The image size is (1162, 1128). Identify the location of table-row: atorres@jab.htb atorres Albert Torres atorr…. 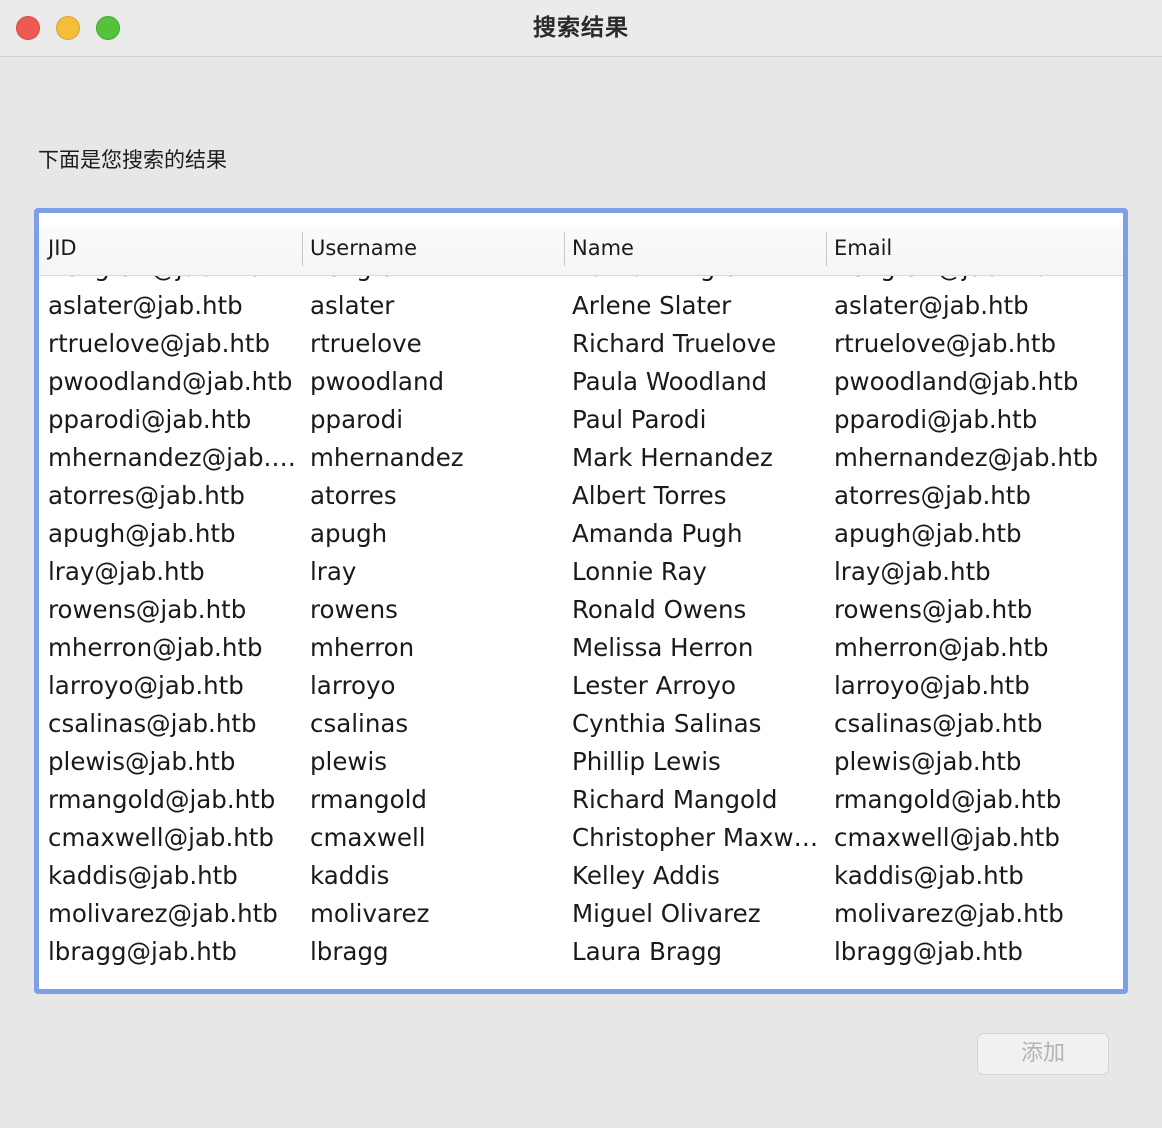
(581, 497).